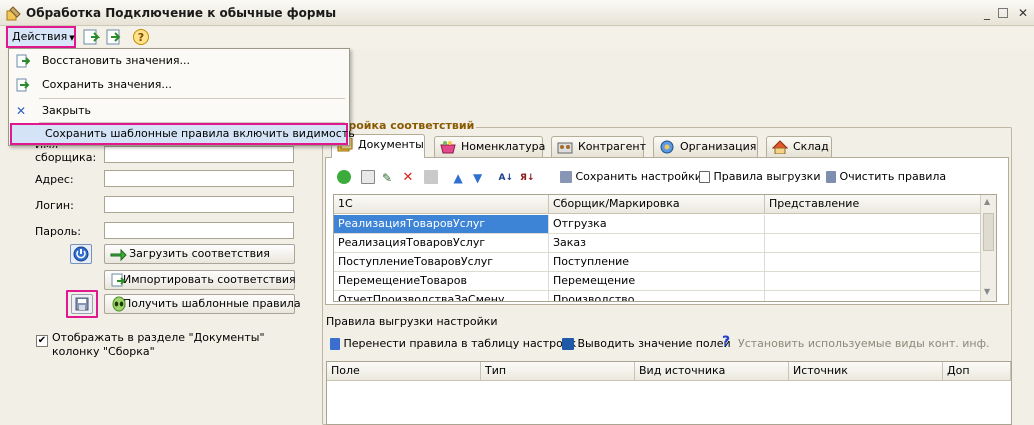 Image resolution: width=1034 pixels, height=425 pixels. I want to click on search-icon, so click(568, 344).